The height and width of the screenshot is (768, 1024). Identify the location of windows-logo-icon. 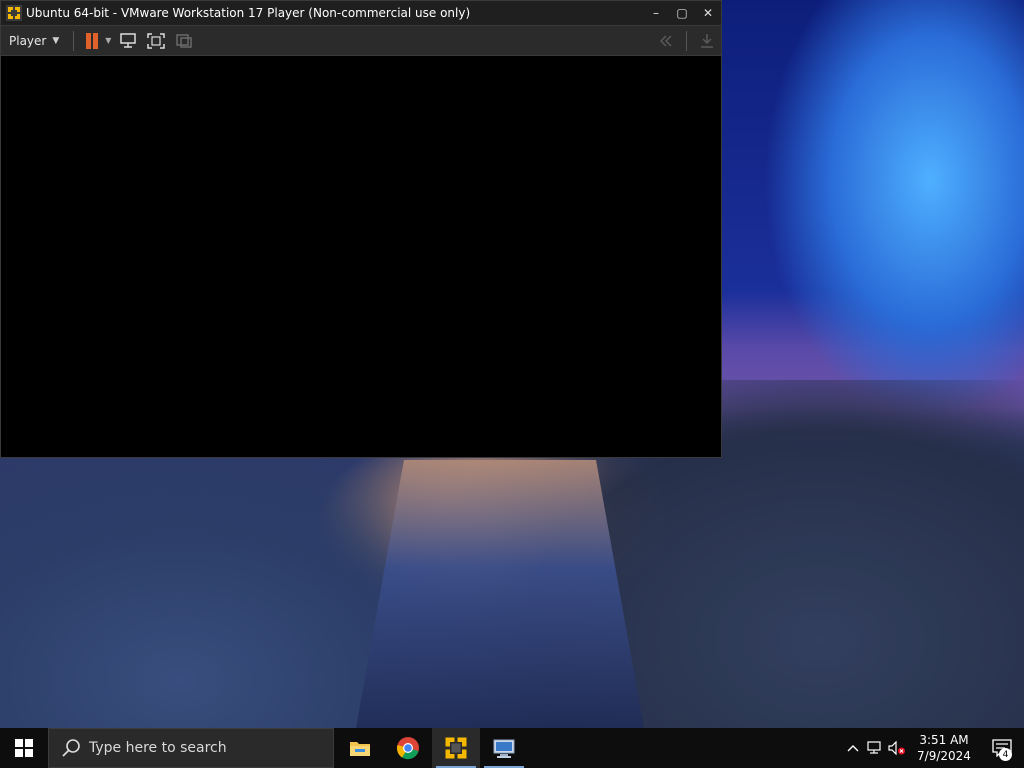
(24, 748).